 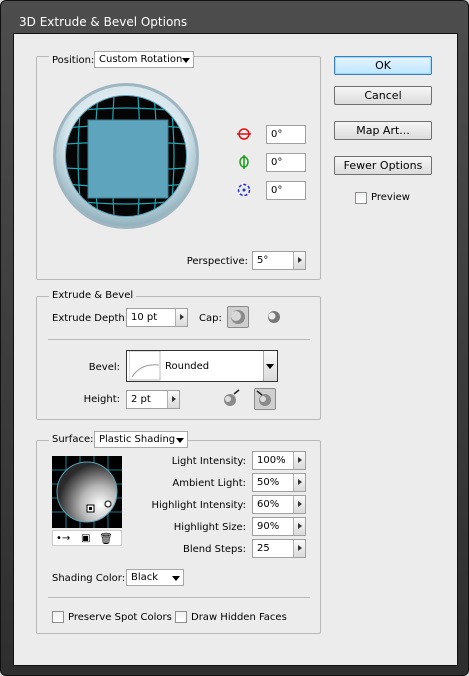 I want to click on highlight-intensity-spin-button, so click(x=299, y=504).